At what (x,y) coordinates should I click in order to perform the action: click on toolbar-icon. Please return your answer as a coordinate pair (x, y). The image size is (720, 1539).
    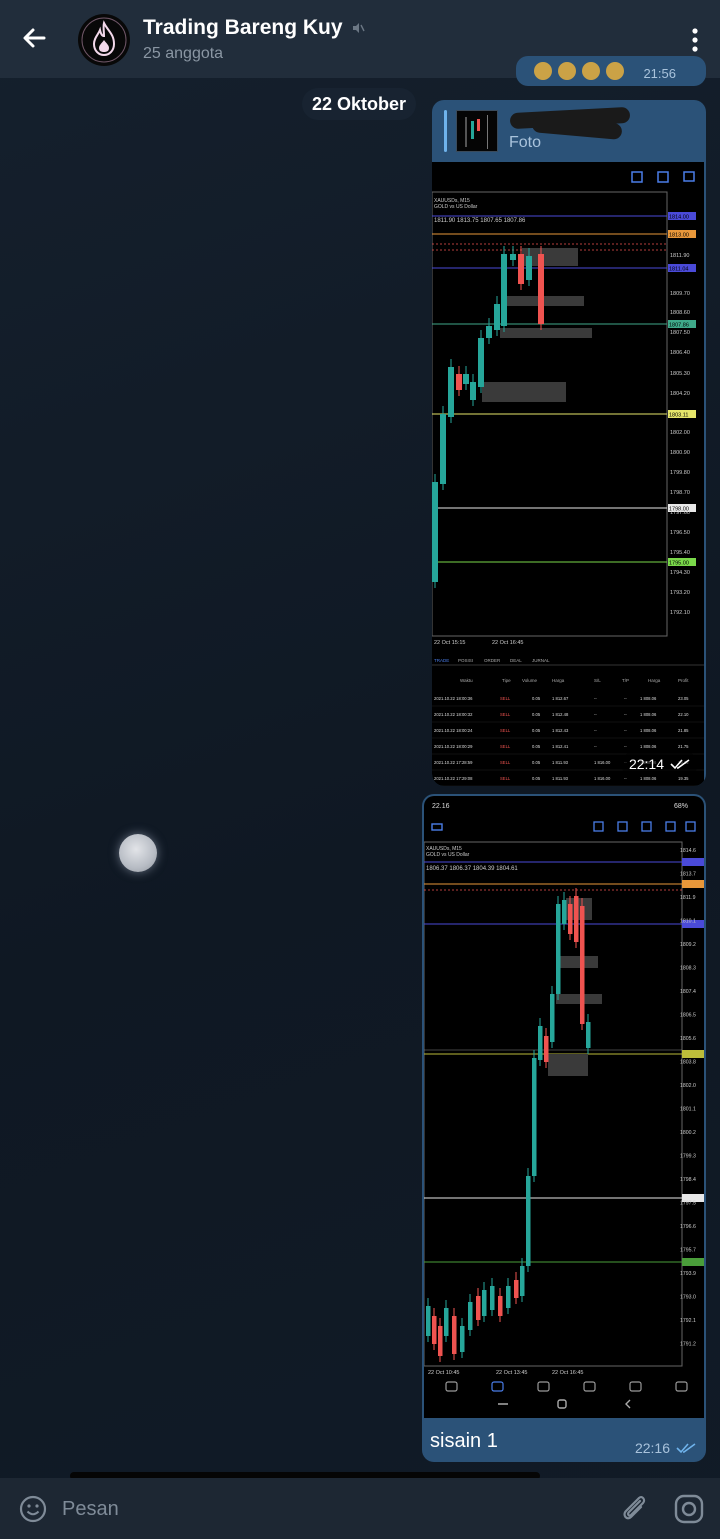
    Looking at the image, I should click on (690, 826).